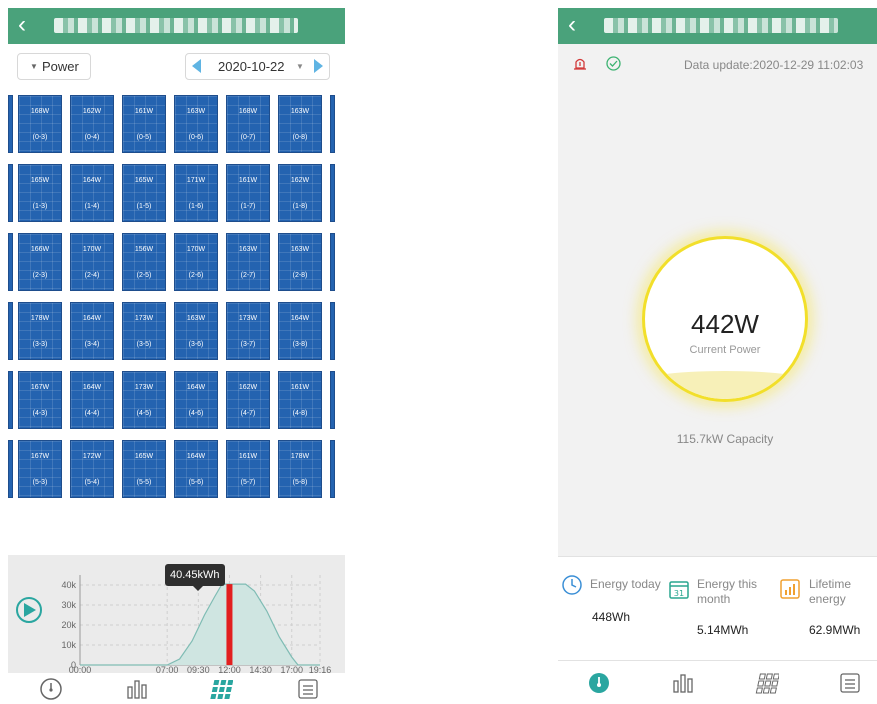 The height and width of the screenshot is (704, 877). Describe the element at coordinates (300, 413) in the screenshot. I see `panel-position: (4-8)` at that location.